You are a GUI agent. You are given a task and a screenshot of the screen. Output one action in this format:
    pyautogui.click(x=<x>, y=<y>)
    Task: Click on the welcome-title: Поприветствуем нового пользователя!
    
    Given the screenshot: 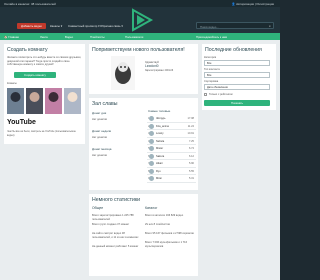 What is the action you would take?
    pyautogui.click(x=138, y=50)
    